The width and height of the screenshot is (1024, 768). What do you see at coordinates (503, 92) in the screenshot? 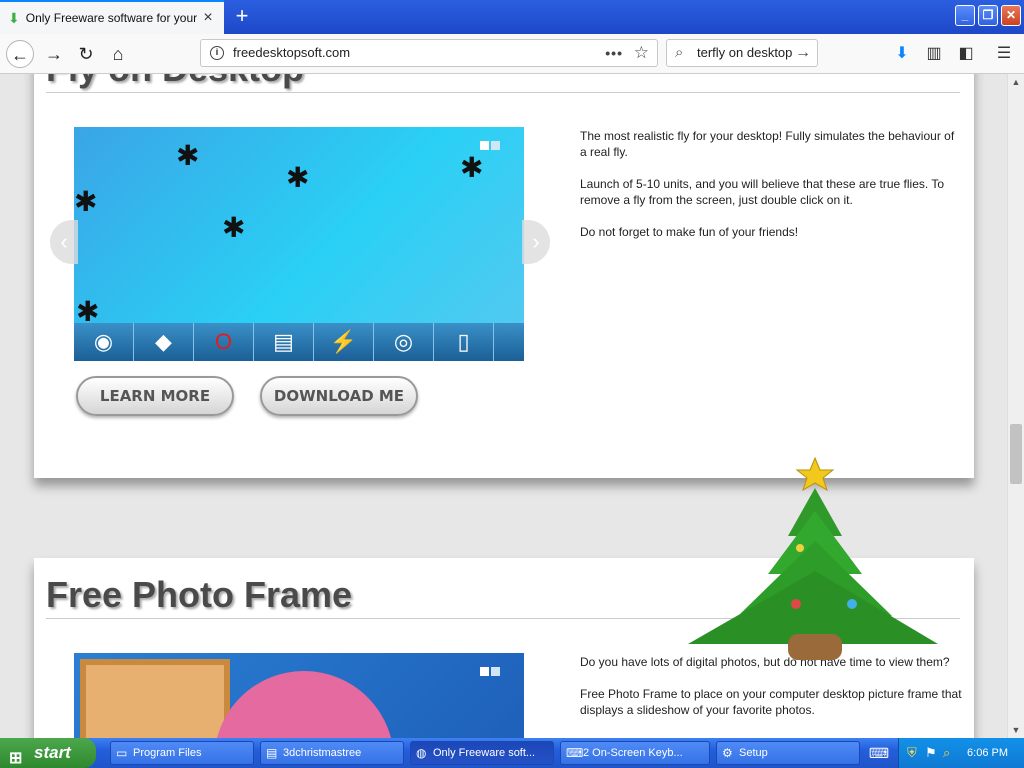
I see `divider` at bounding box center [503, 92].